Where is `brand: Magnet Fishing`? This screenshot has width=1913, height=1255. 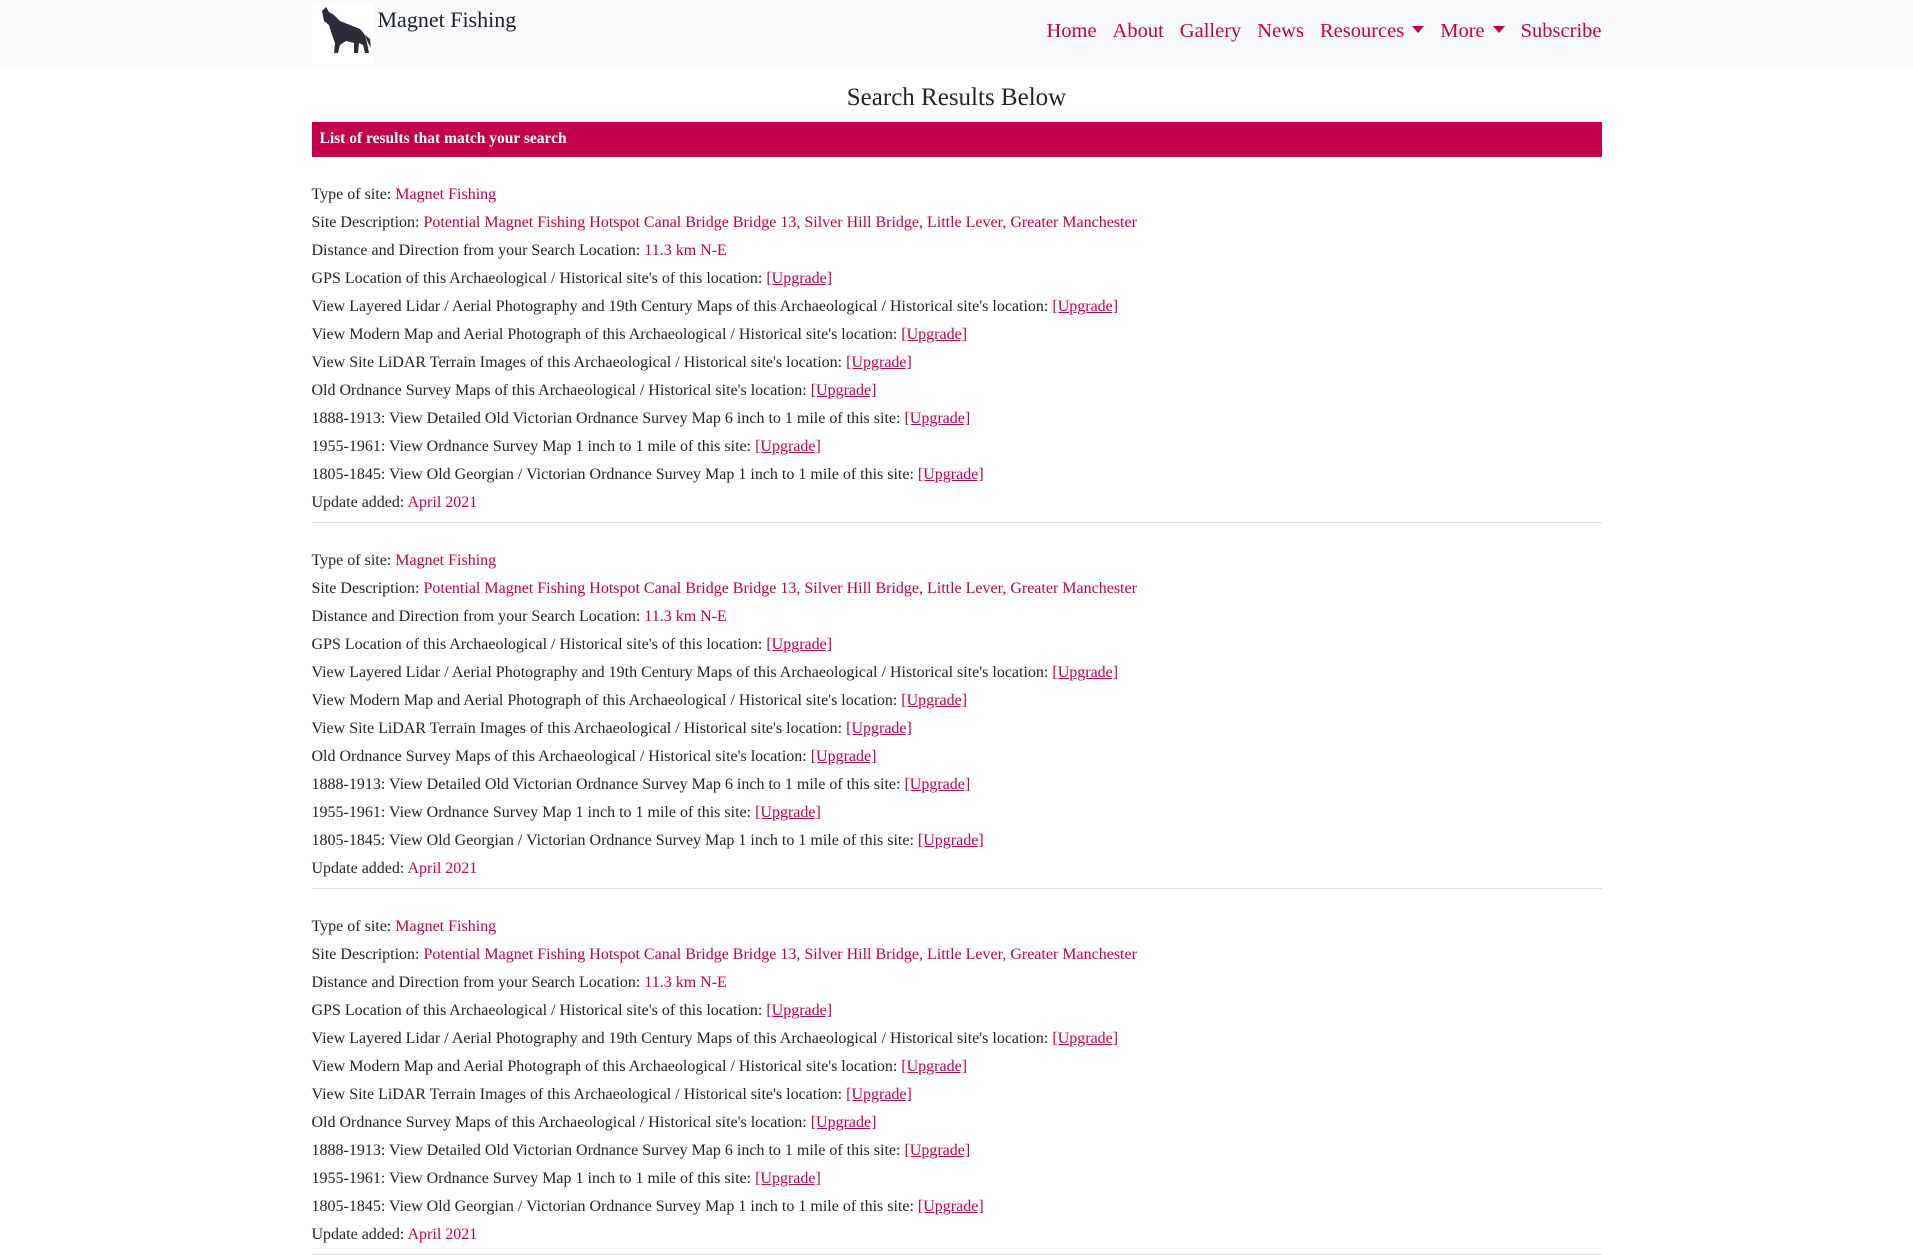 brand: Magnet Fishing is located at coordinates (414, 33).